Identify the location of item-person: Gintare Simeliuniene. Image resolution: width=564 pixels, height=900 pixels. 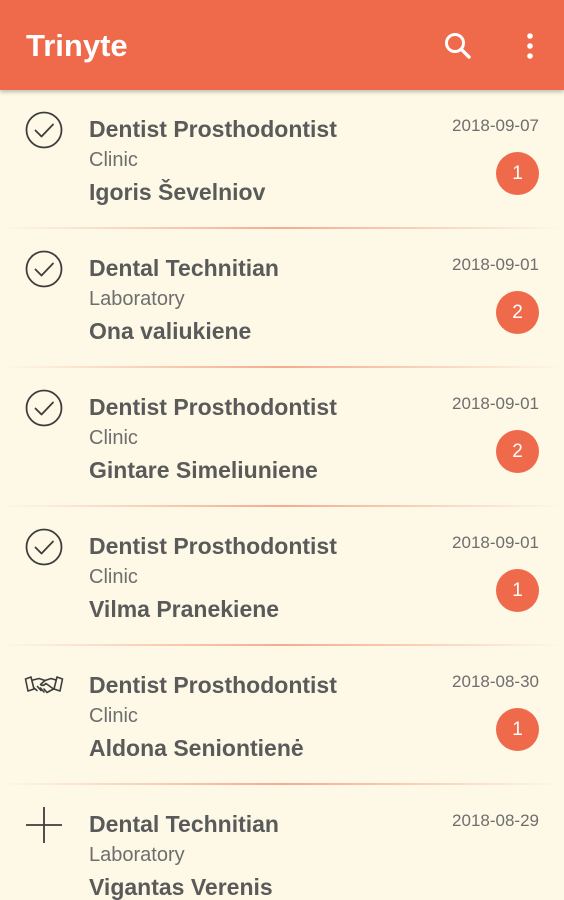
(203, 470).